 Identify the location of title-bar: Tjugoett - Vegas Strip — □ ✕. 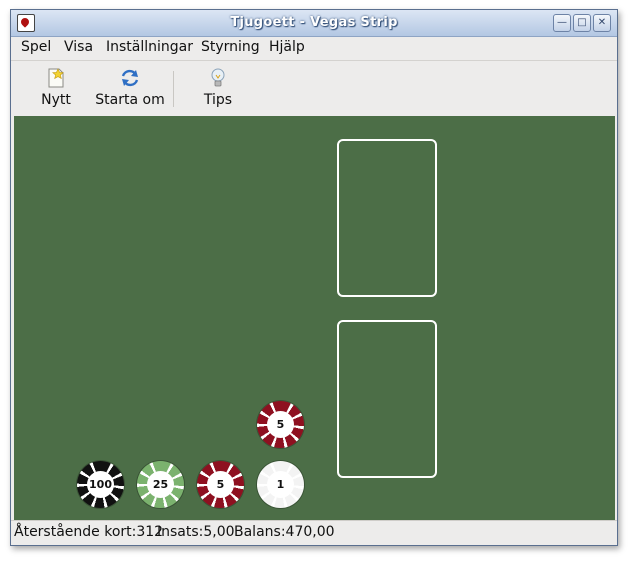
(314, 23).